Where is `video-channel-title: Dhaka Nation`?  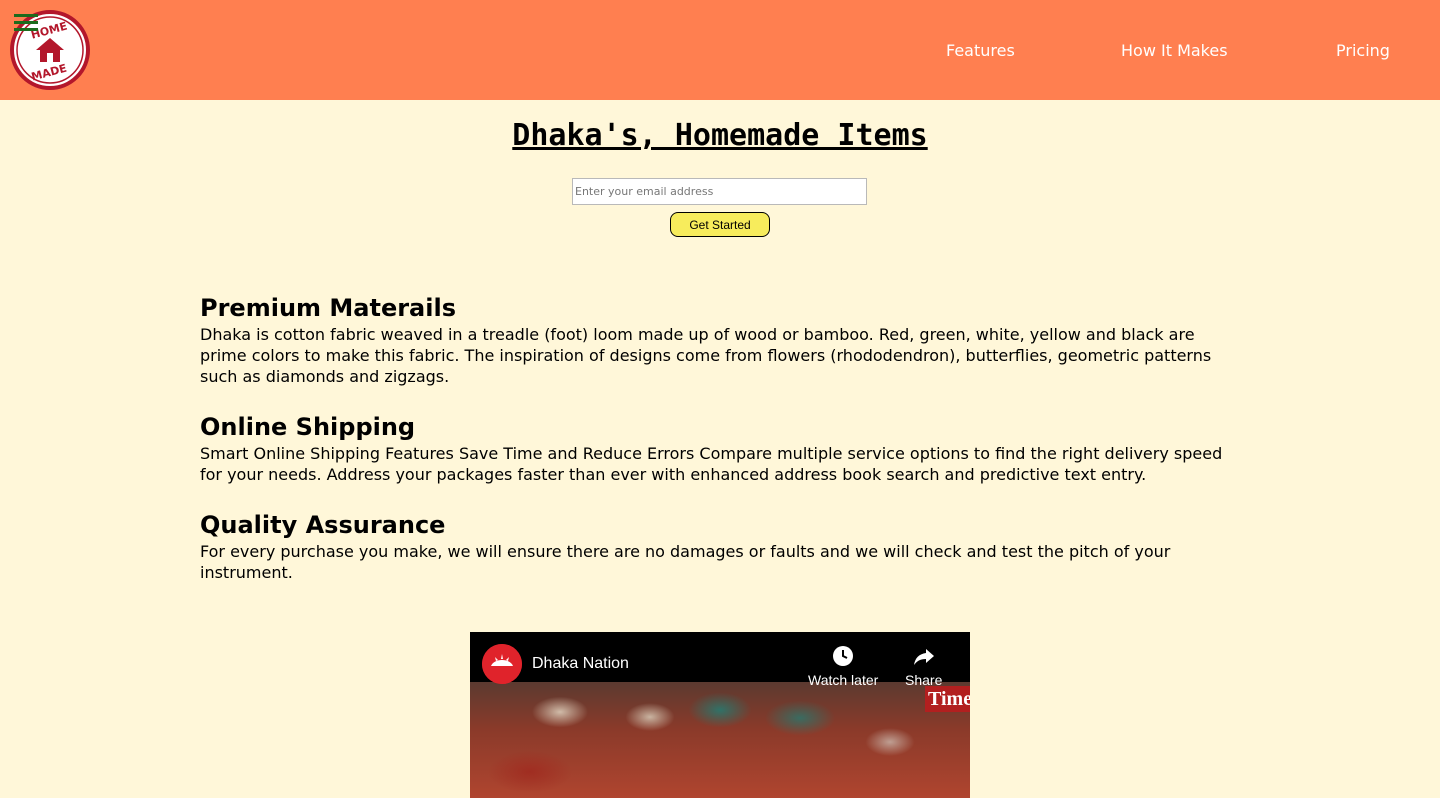 video-channel-title: Dhaka Nation is located at coordinates (580, 664).